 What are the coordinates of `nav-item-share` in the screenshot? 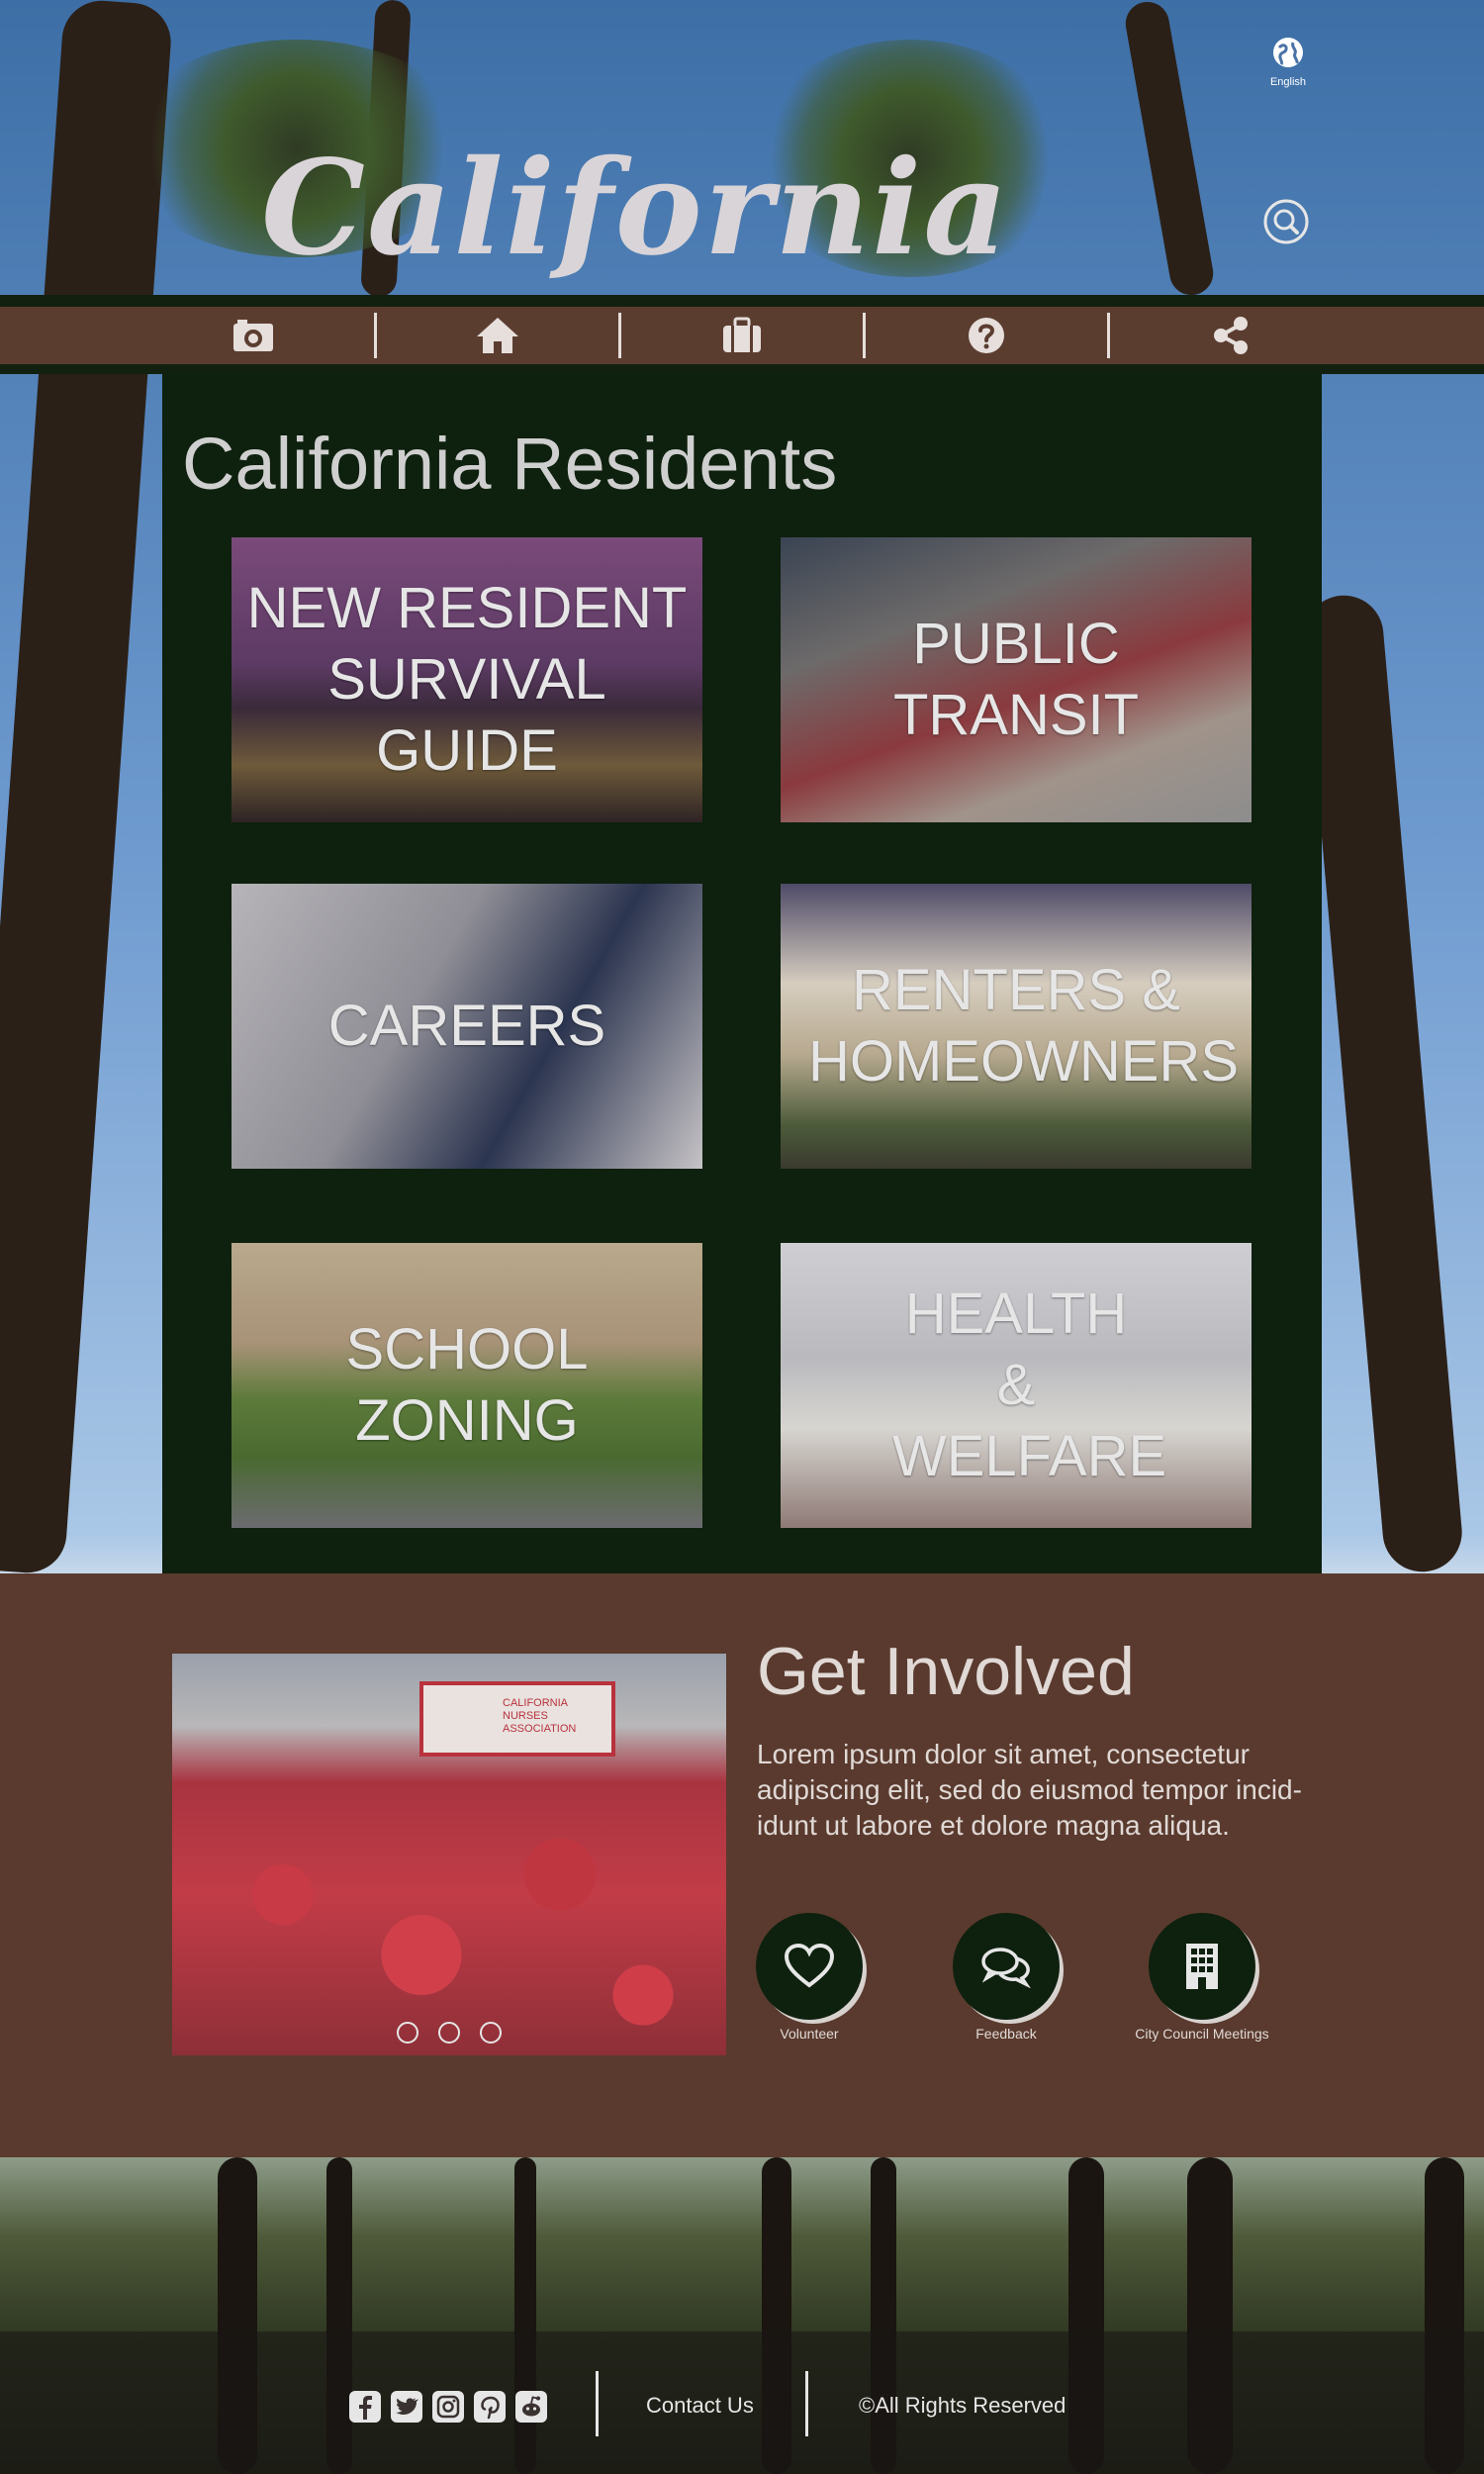 It's located at (1231, 335).